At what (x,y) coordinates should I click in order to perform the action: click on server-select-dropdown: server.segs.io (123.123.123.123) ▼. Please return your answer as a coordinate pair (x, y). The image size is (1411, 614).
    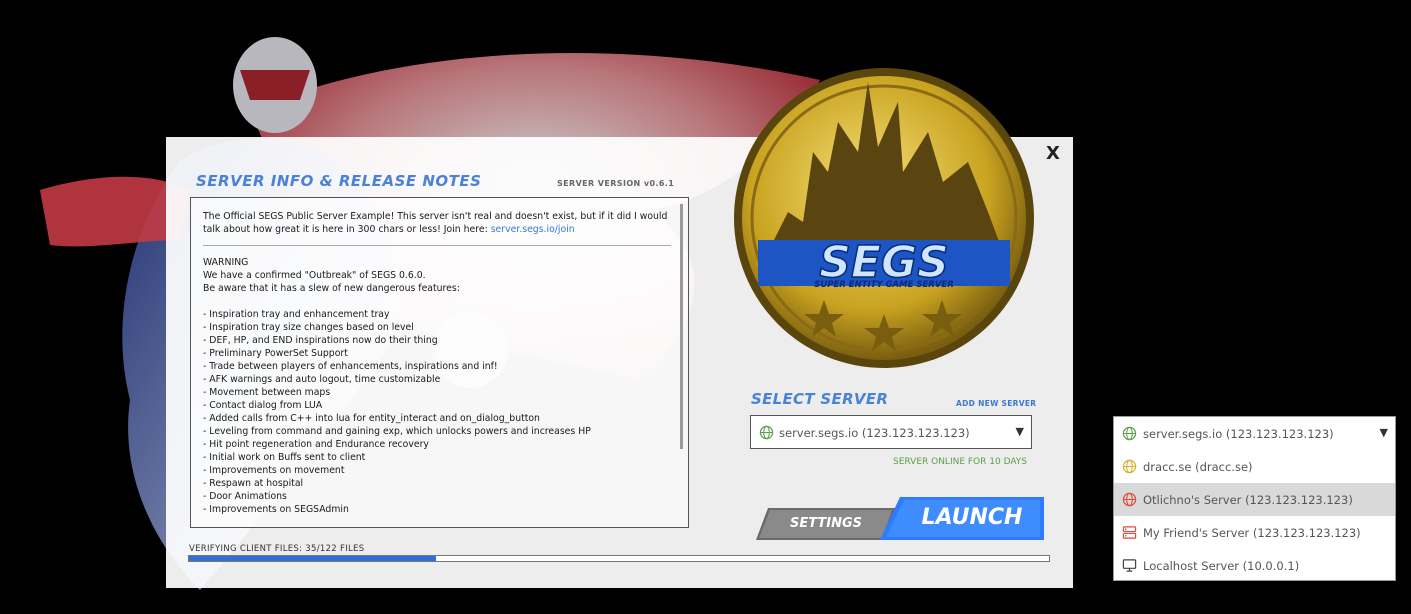
    Looking at the image, I should click on (891, 432).